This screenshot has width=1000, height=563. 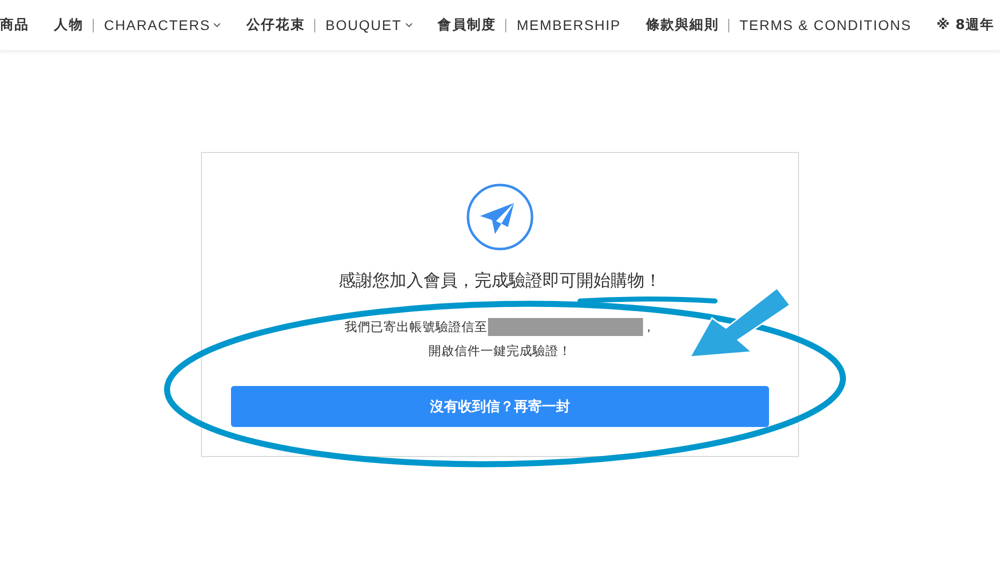 I want to click on nav-link: 公仔花束 ｜ BOUQUET, so click(x=329, y=25).